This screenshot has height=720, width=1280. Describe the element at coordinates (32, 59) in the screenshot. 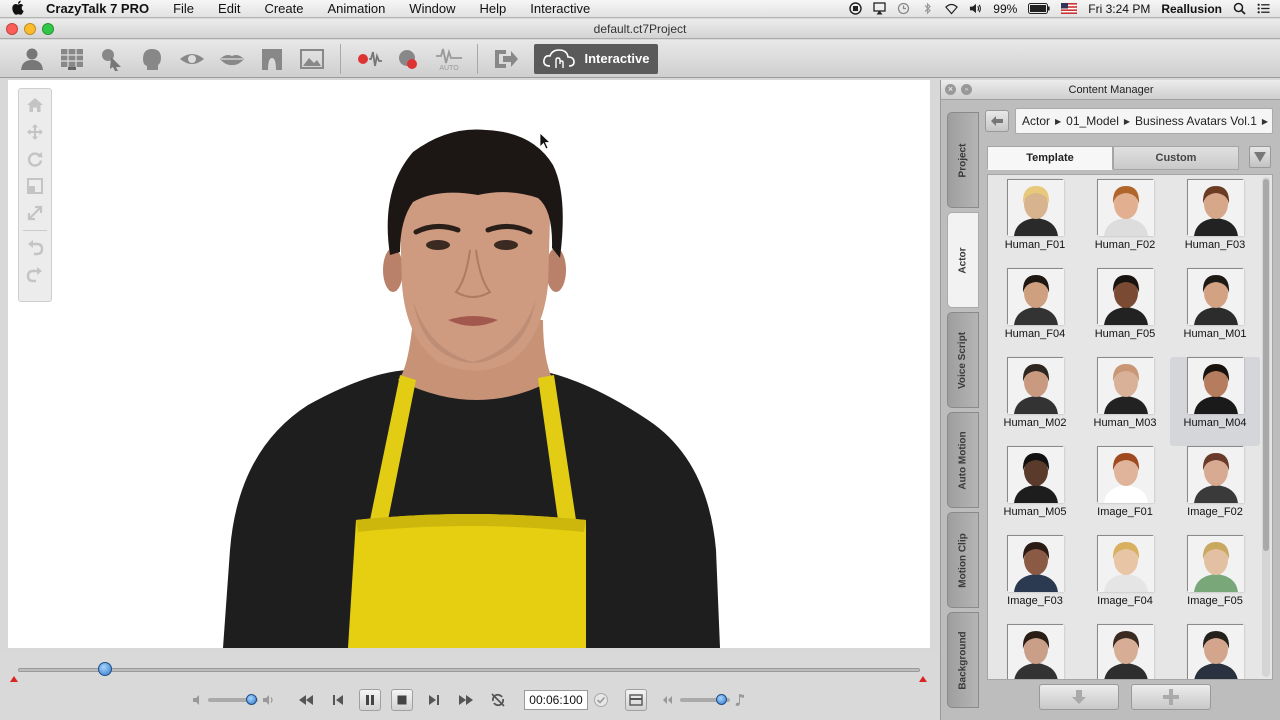

I see `actor-button` at that location.